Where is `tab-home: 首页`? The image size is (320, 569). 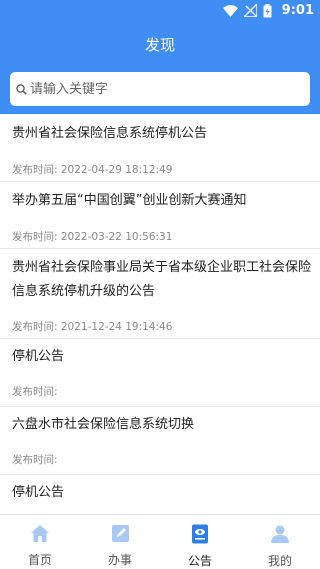 tab-home: 首页 is located at coordinates (40, 542).